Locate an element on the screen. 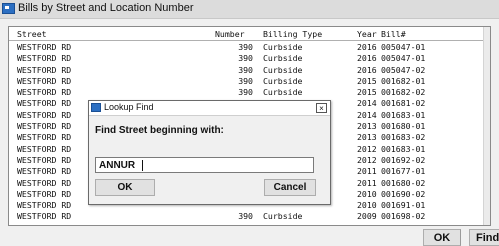  street-search-input is located at coordinates (204, 165).